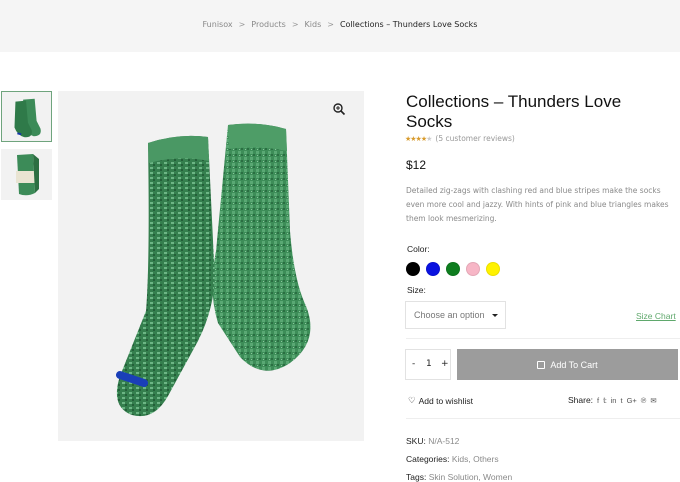 The width and height of the screenshot is (680, 482). What do you see at coordinates (413, 364) in the screenshot?
I see `qty-minus-button: -` at bounding box center [413, 364].